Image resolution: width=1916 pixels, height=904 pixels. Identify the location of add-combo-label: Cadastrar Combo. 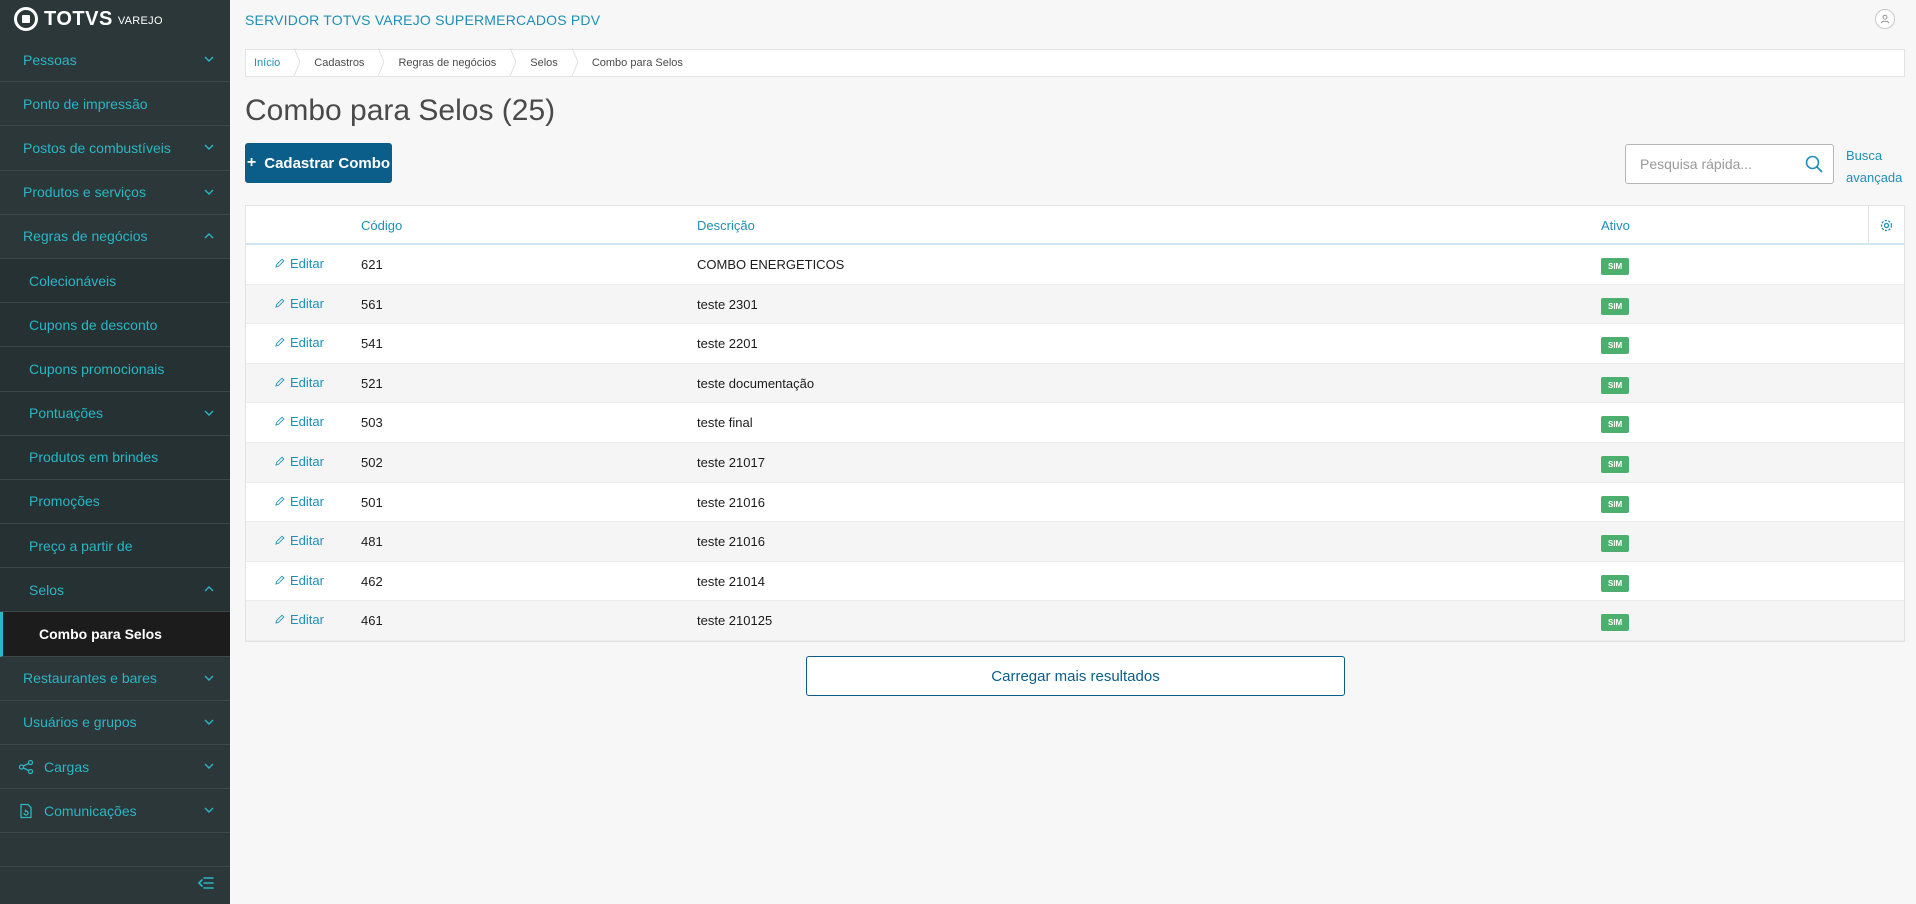
(327, 163).